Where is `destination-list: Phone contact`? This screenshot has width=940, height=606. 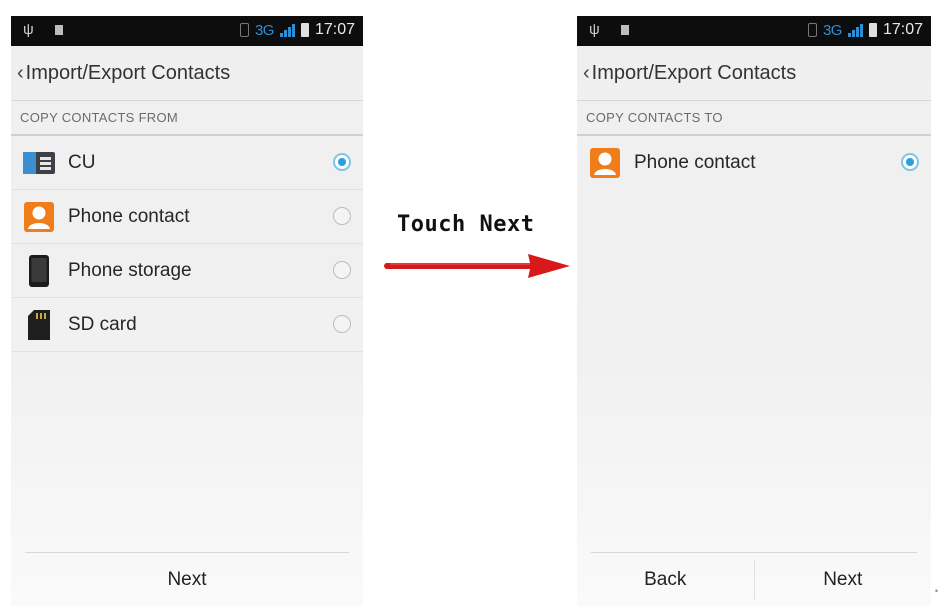 destination-list: Phone contact is located at coordinates (754, 162).